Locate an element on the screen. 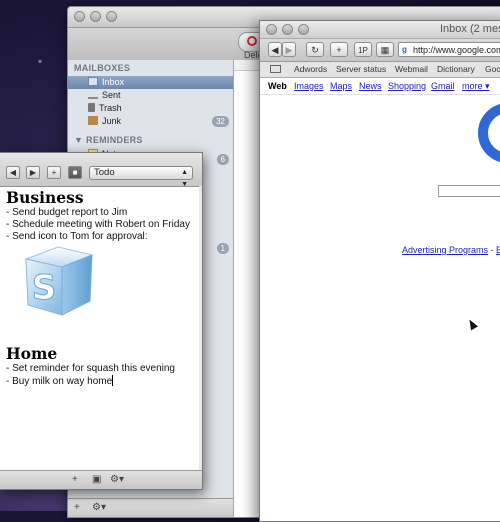  notes-bottom-bar: + ▣ ⚙▾ is located at coordinates (101, 479).